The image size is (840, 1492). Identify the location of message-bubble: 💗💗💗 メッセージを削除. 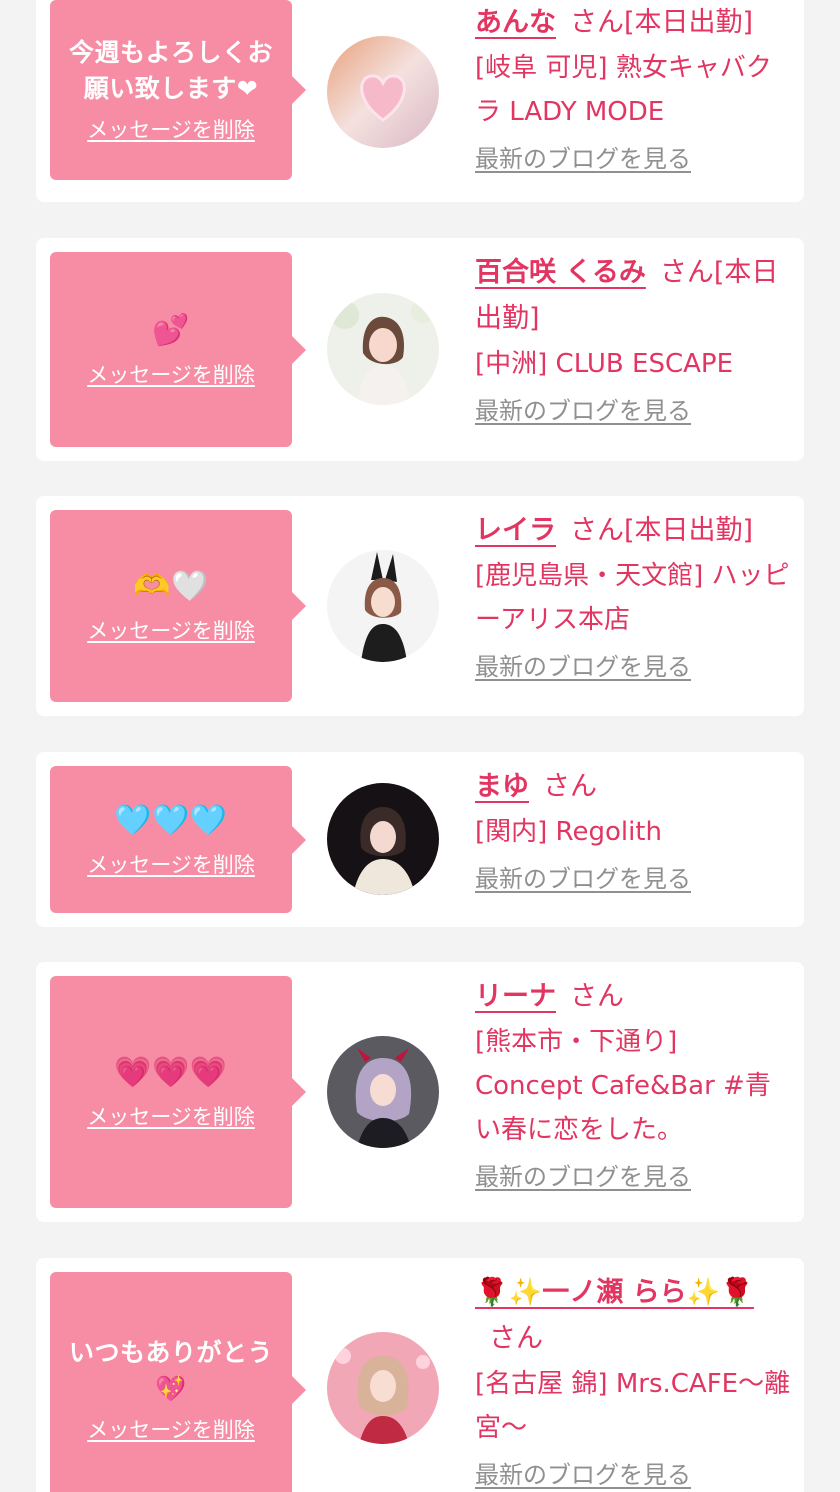
(178, 1092).